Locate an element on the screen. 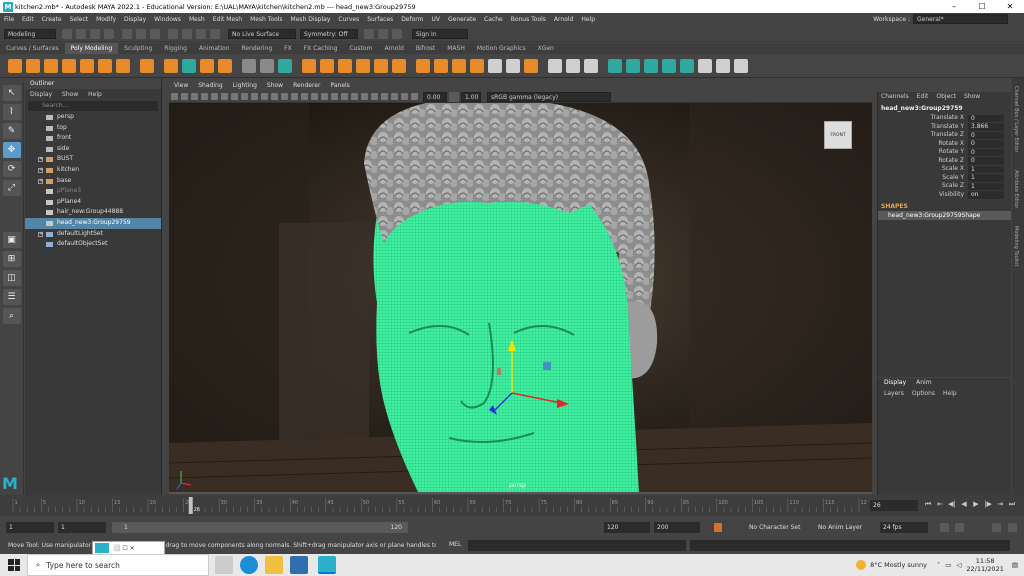 The image size is (1024, 576). color-space-dropdown: sRGB gamma (legacy) is located at coordinates (549, 96).